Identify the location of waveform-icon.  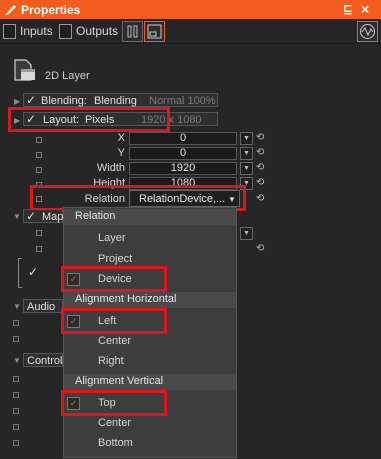
(367, 31).